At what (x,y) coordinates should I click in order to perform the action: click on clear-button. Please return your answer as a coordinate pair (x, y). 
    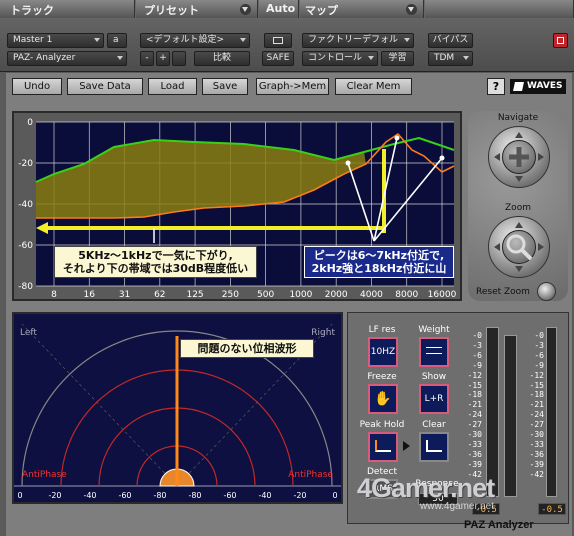
    Looking at the image, I should click on (434, 447).